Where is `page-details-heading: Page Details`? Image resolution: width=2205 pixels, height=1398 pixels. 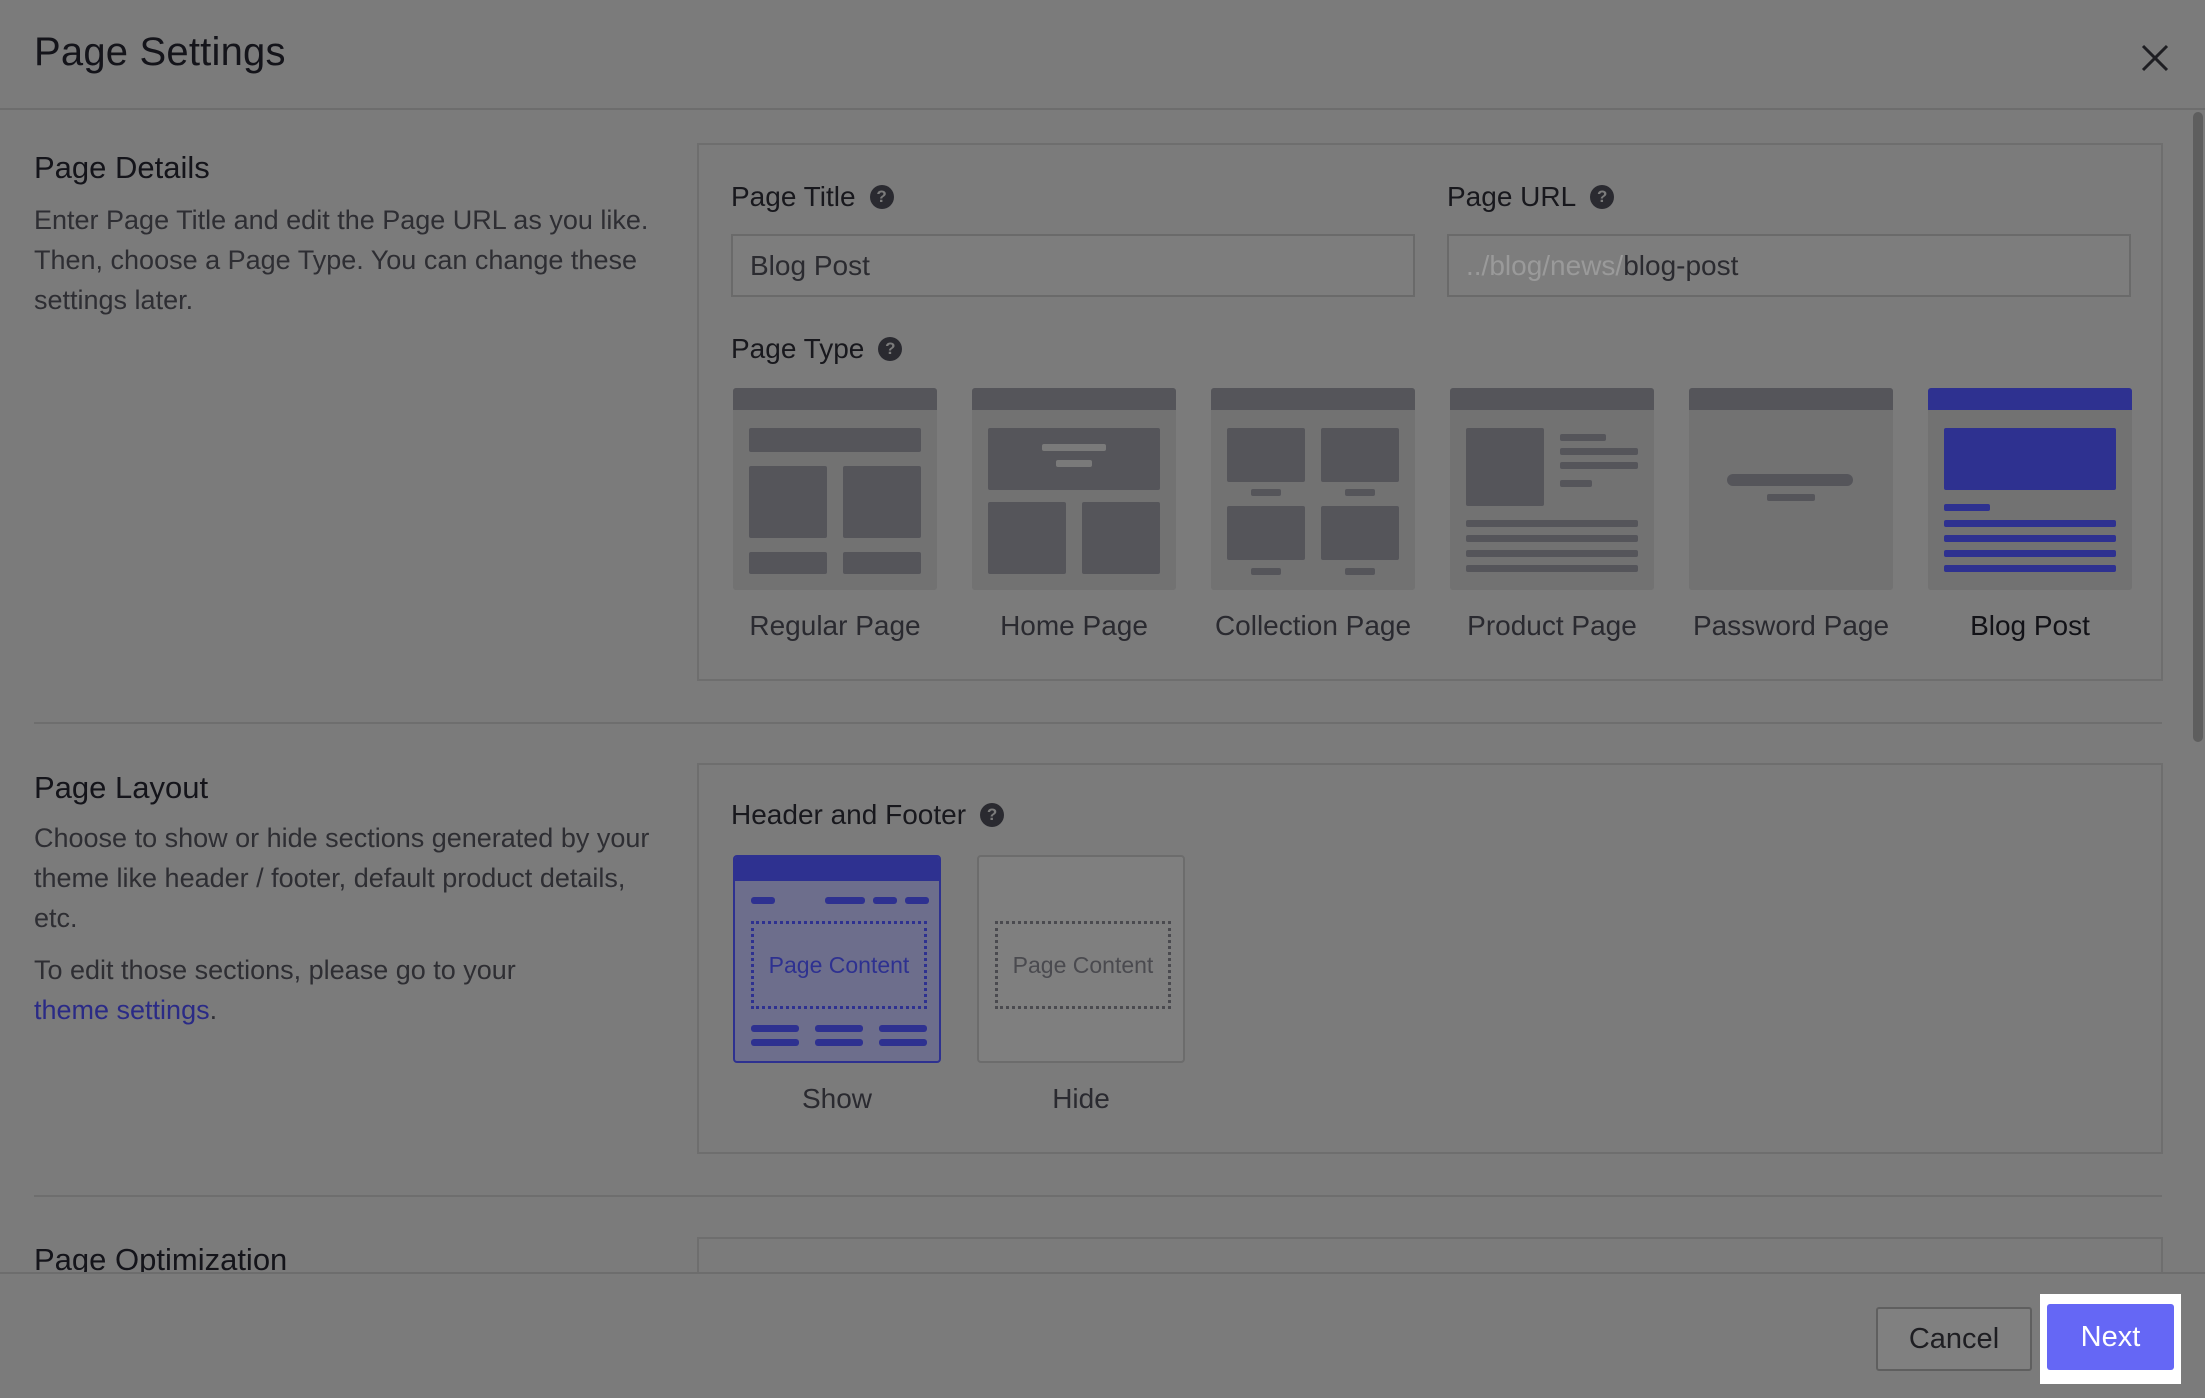 page-details-heading: Page Details is located at coordinates (122, 167).